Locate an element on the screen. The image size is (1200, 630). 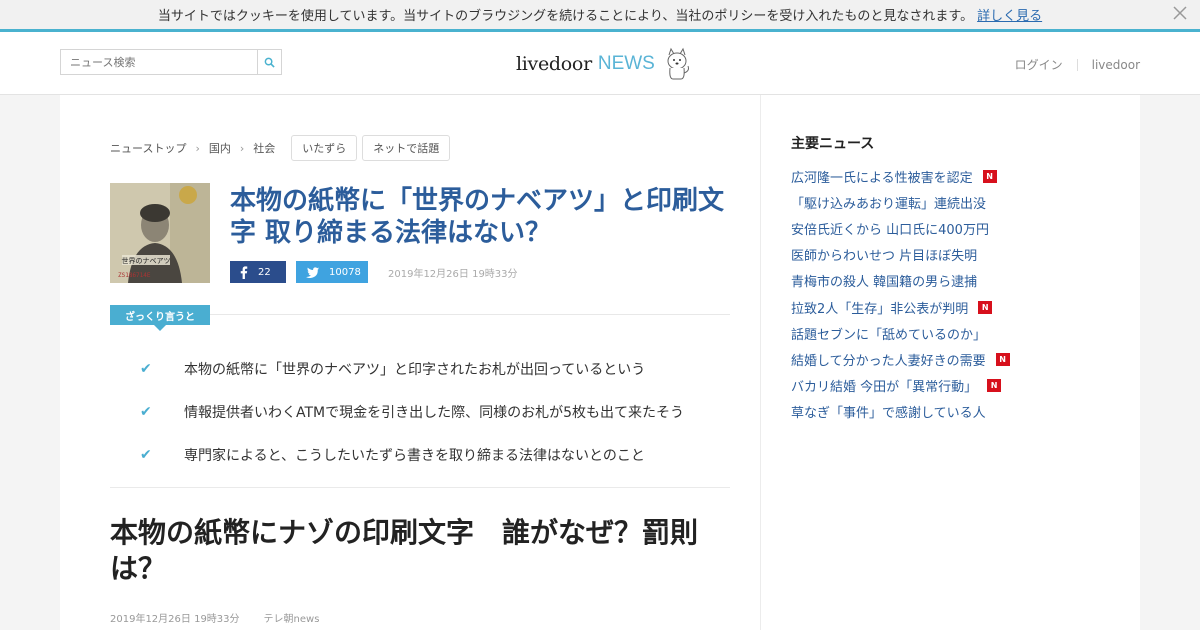
news-list-item: 安倍氏近くから 山口氏に400万円 is located at coordinates (900, 228).